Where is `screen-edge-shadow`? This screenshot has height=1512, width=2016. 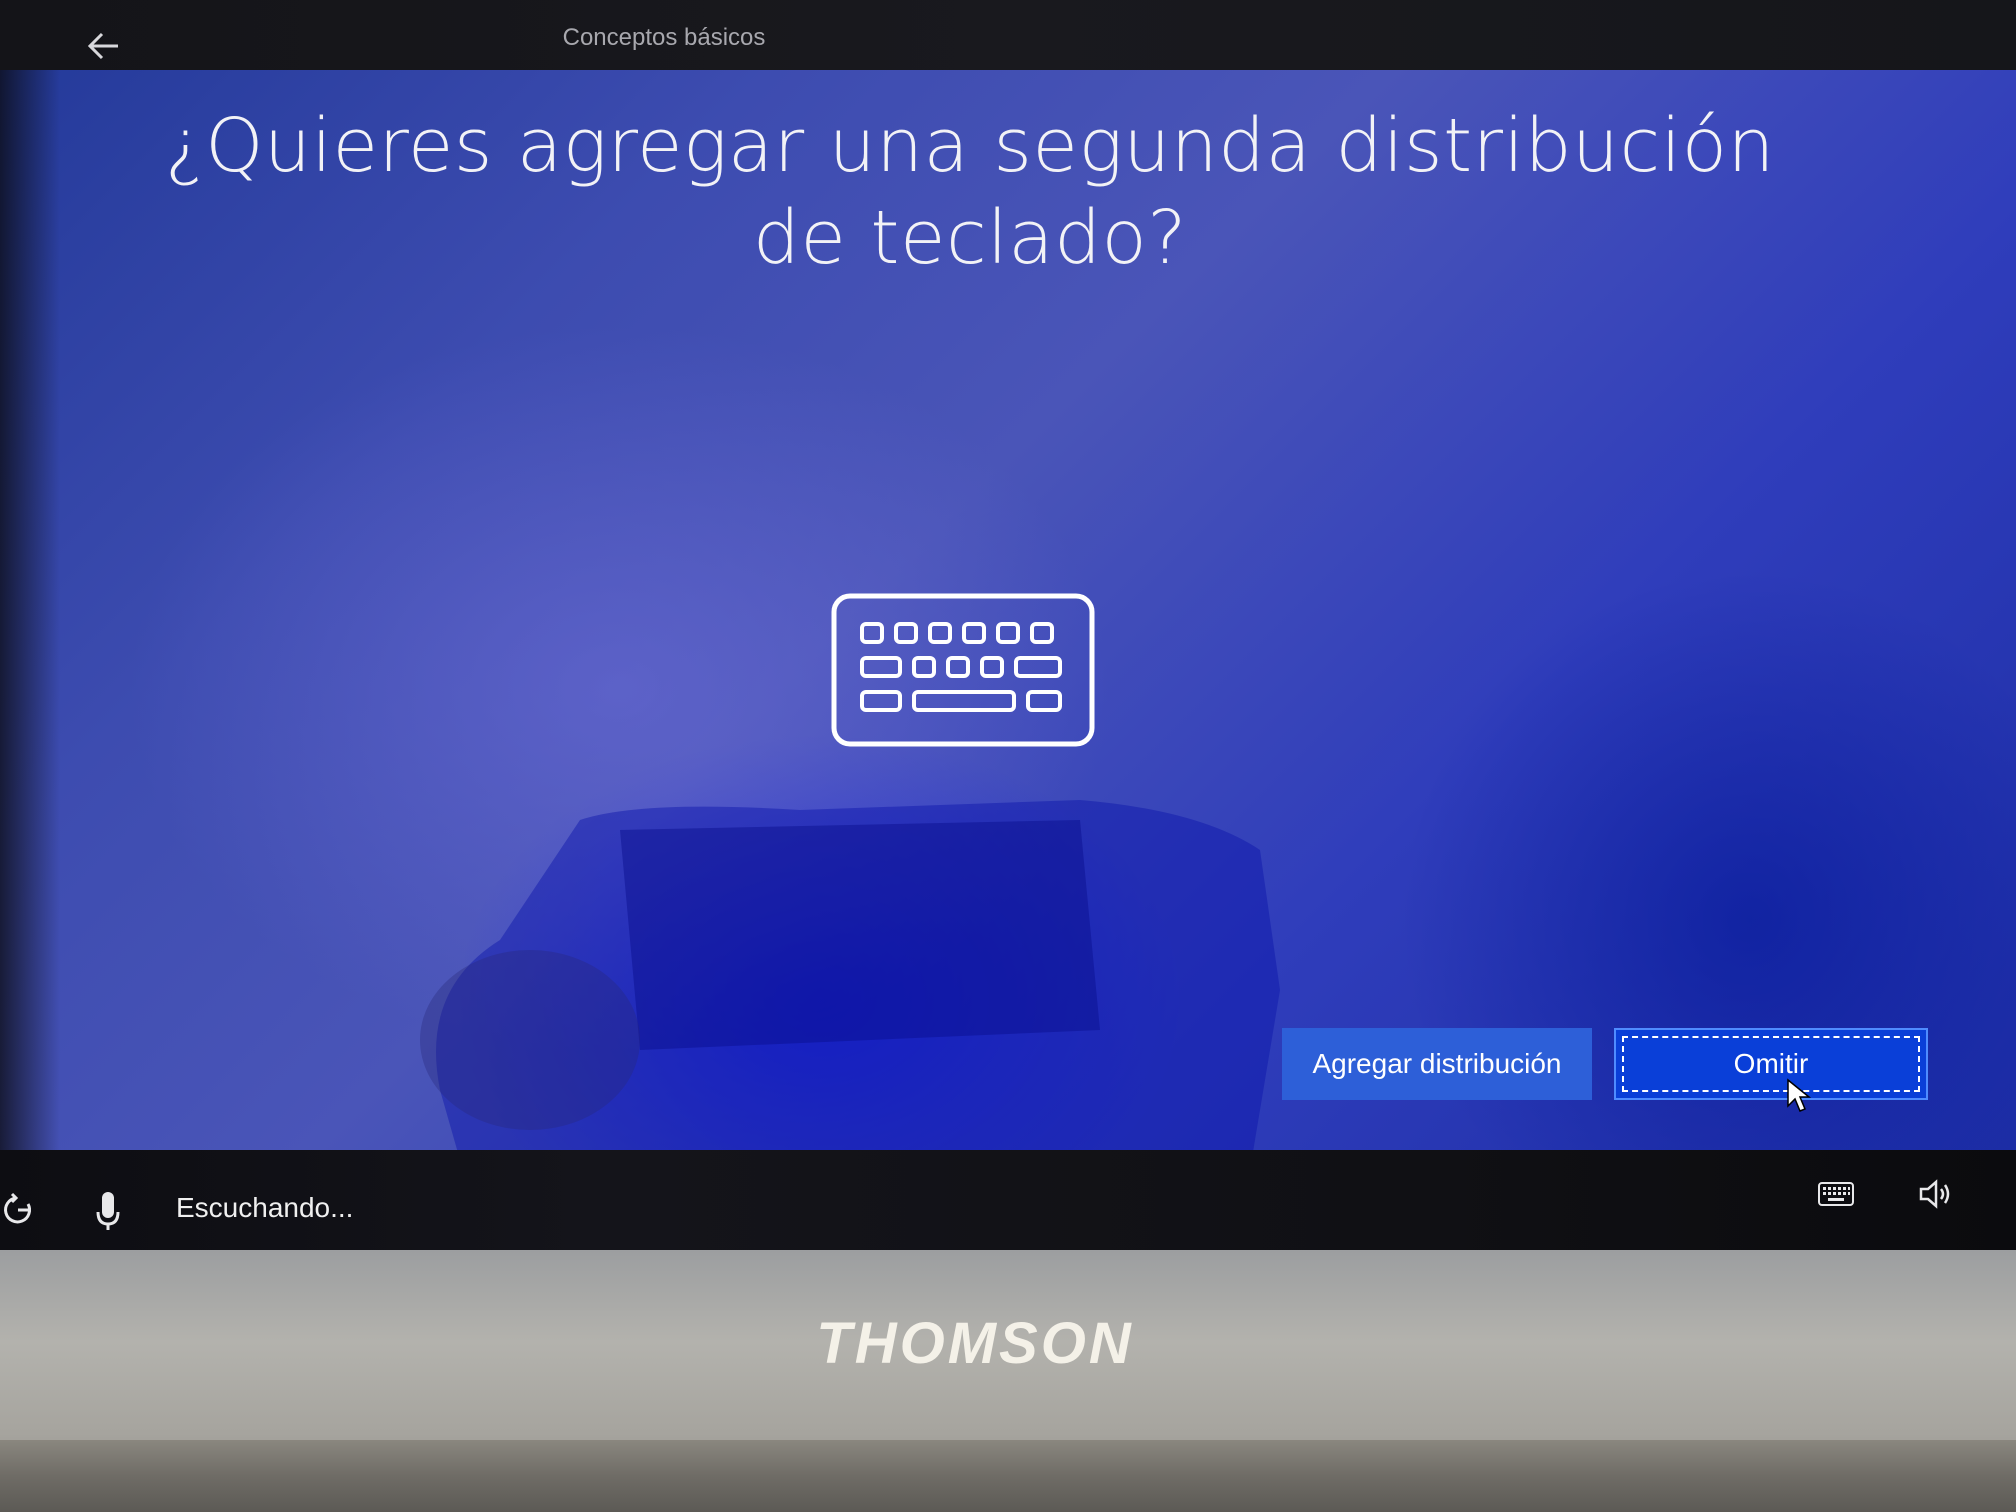
screen-edge-shadow is located at coordinates (30, 610).